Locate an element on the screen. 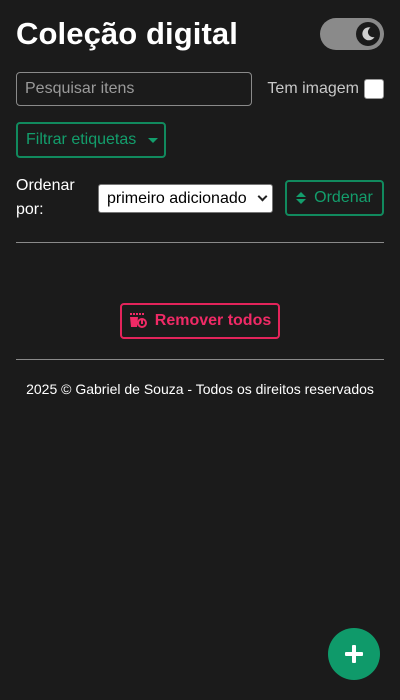 This screenshot has width=400, height=700. sort-label: Ordenar por: is located at coordinates (45, 197).